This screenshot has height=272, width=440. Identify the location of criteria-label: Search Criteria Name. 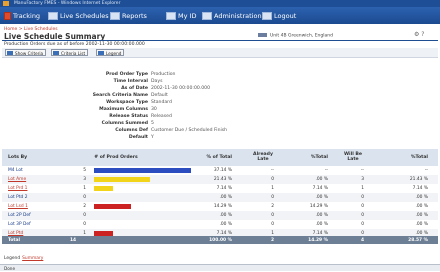
(120, 95).